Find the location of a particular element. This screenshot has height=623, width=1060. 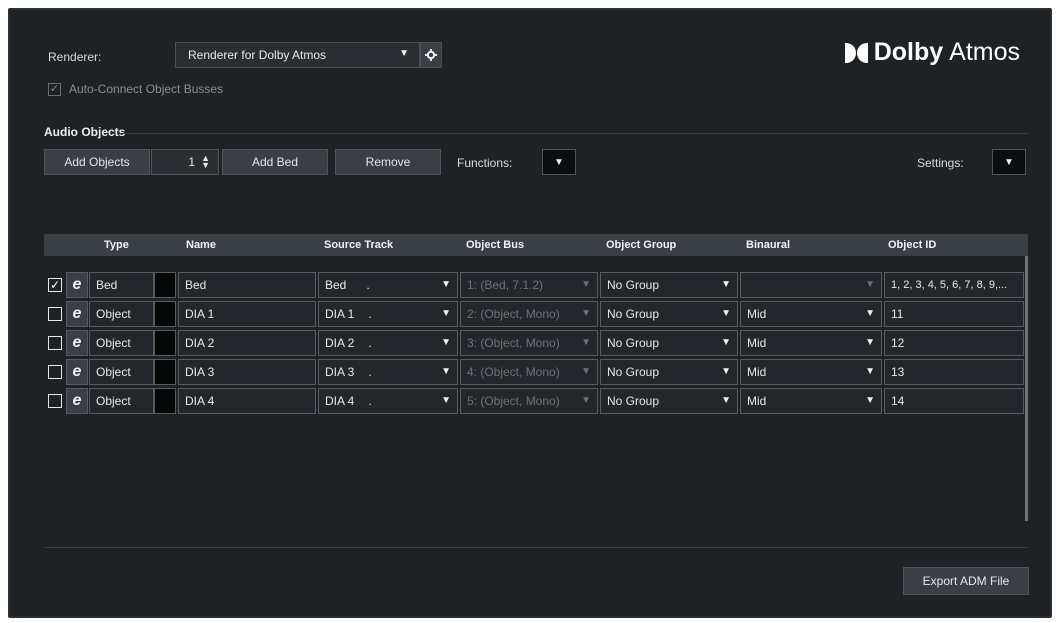

row-source-track-text: DIA 2 is located at coordinates (340, 343).